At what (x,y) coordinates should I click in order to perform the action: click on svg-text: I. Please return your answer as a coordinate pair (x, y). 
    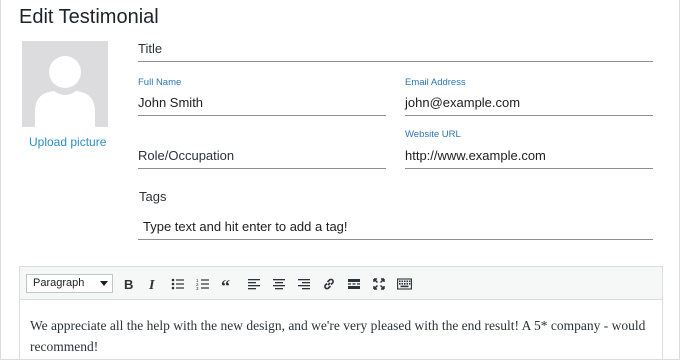
    Looking at the image, I should click on (151, 284).